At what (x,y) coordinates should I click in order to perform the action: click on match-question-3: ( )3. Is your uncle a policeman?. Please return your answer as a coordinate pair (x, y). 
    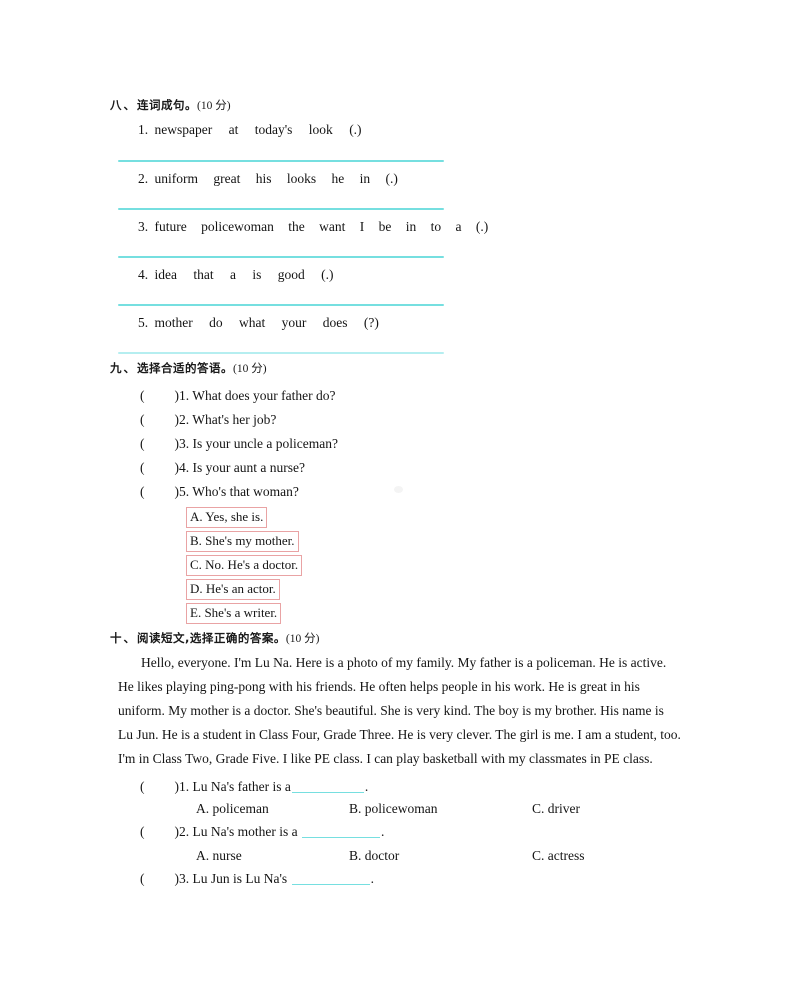
    Looking at the image, I should click on (239, 444).